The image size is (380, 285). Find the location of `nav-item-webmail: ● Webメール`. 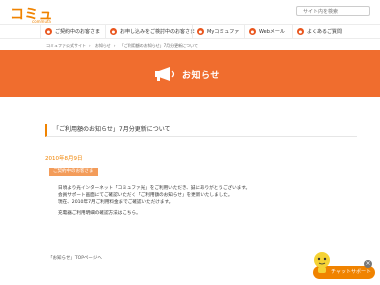

nav-item-webmail: ● Webメール is located at coordinates (264, 31).